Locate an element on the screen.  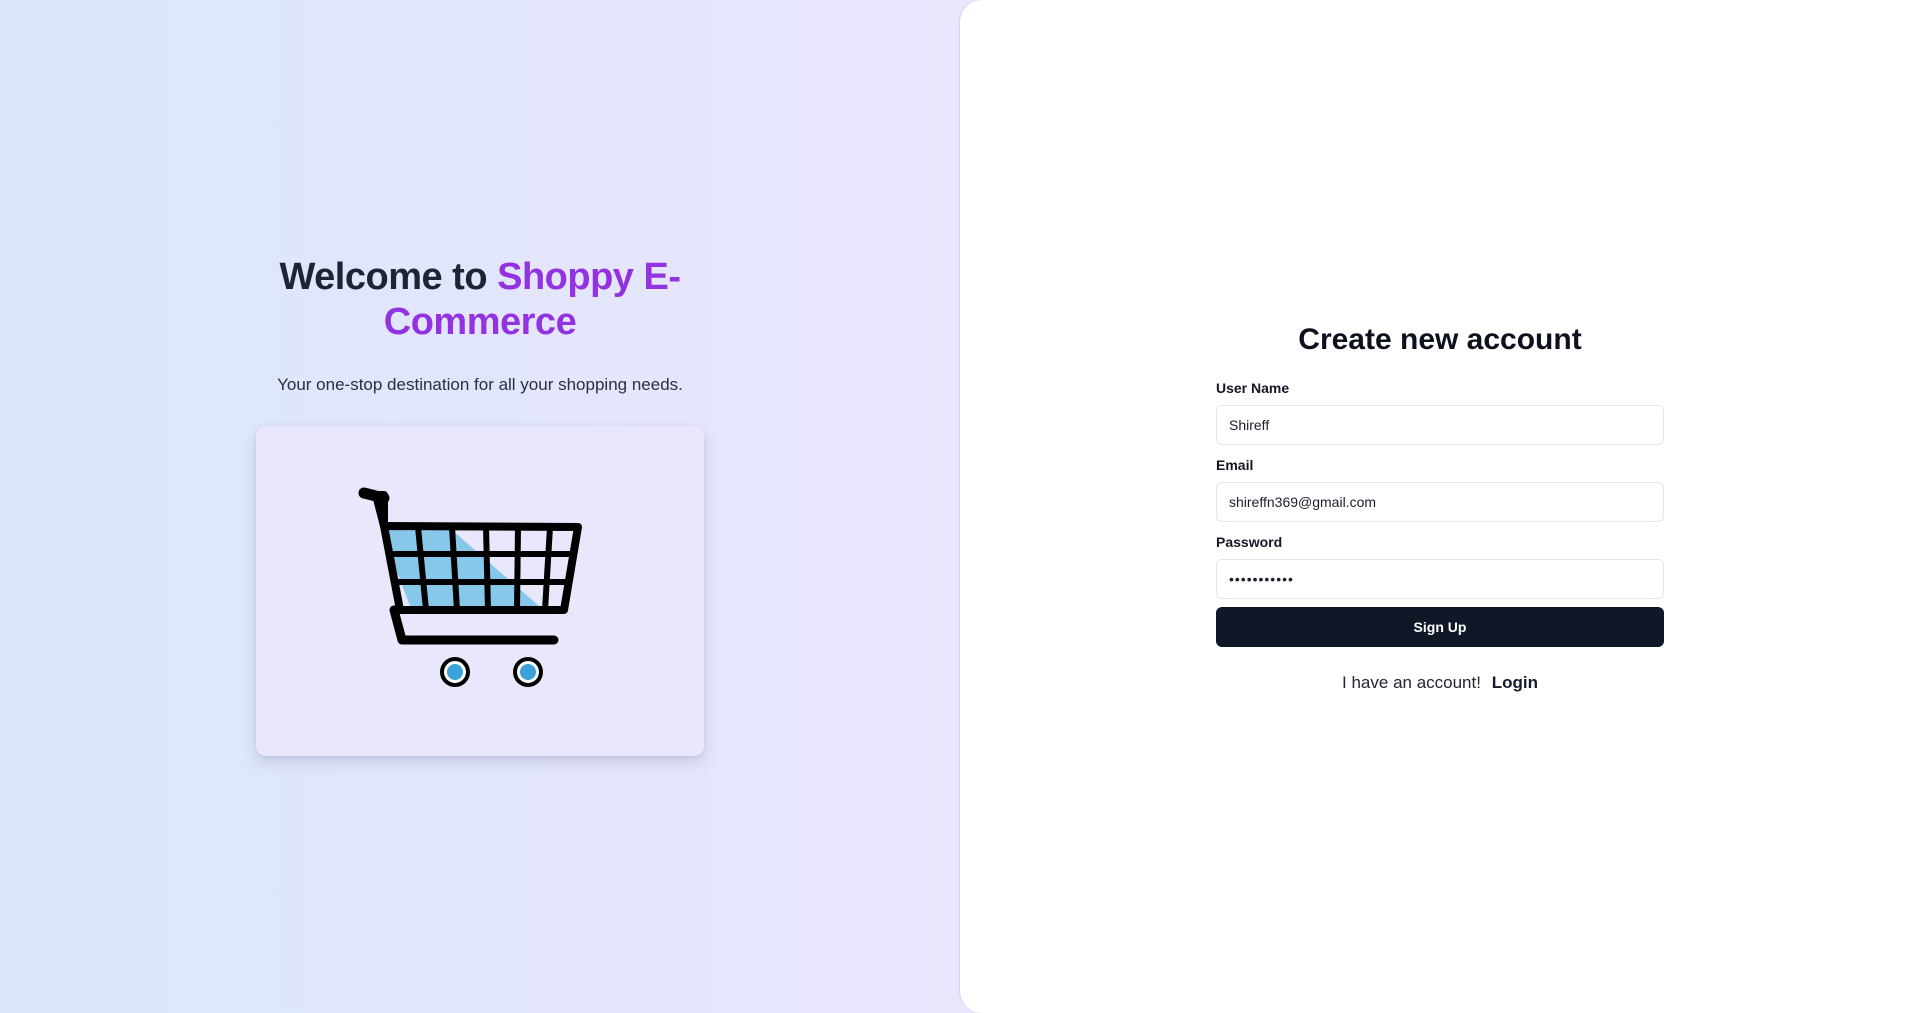
login-link: Login is located at coordinates (1515, 682).